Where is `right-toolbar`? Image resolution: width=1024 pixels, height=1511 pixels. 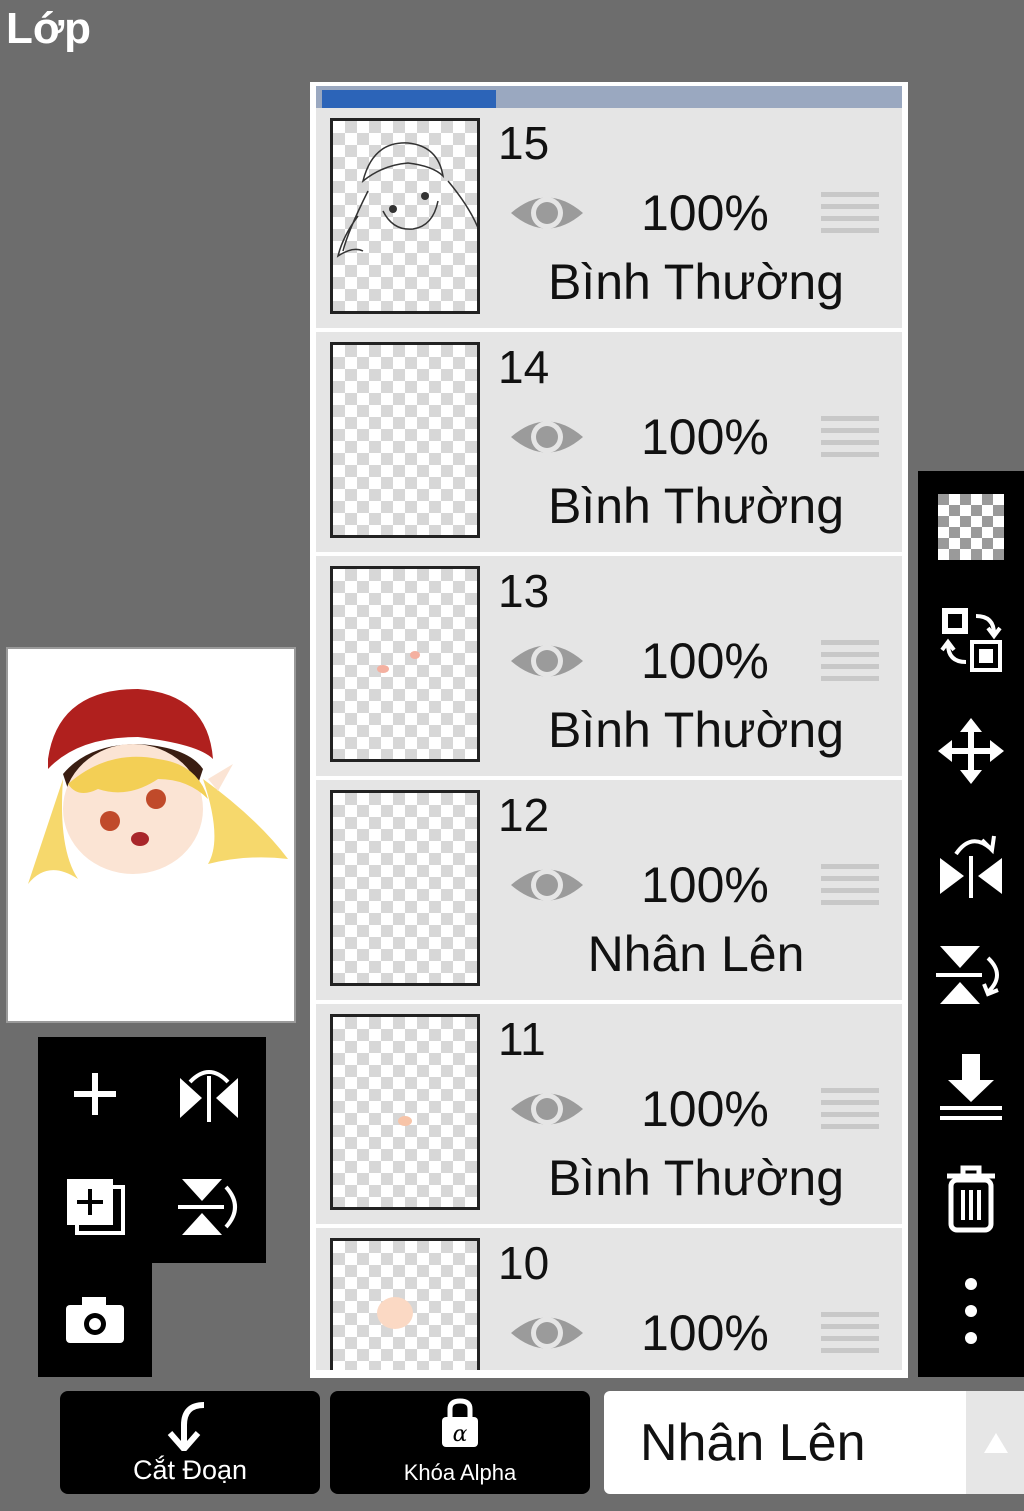 right-toolbar is located at coordinates (971, 924).